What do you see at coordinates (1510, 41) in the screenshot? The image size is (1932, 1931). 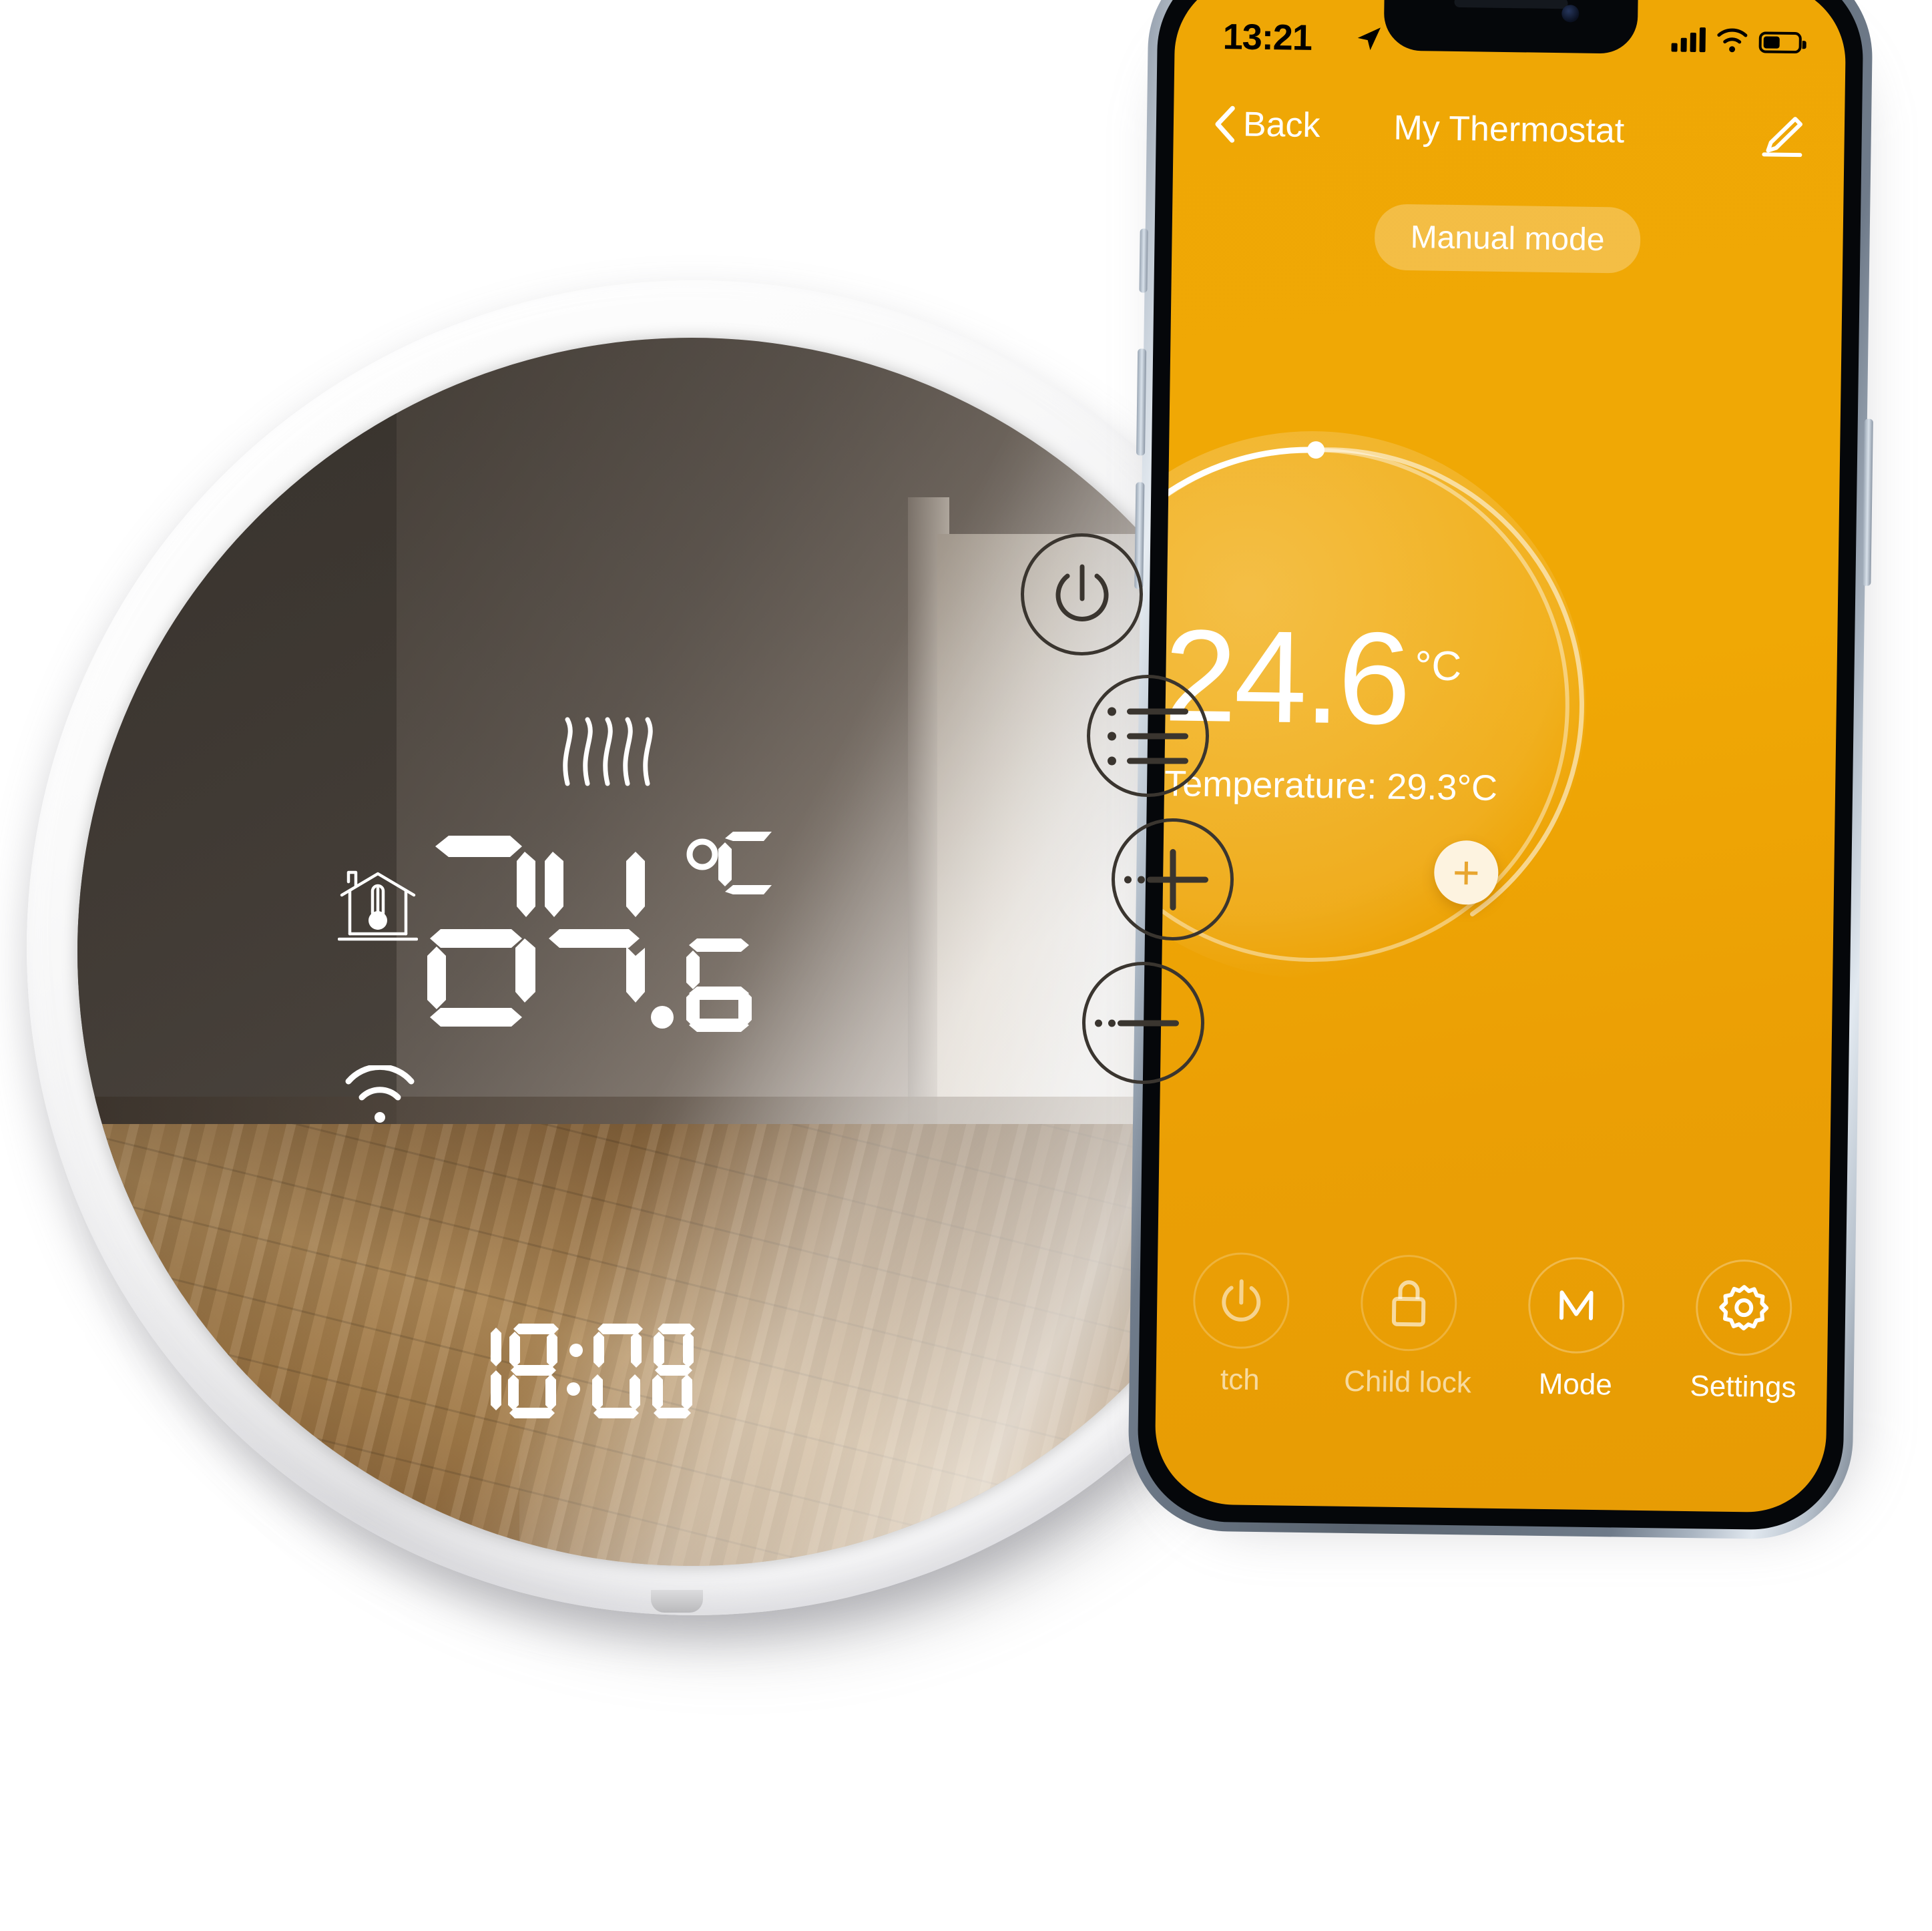 I see `status-bar: 13:21` at bounding box center [1510, 41].